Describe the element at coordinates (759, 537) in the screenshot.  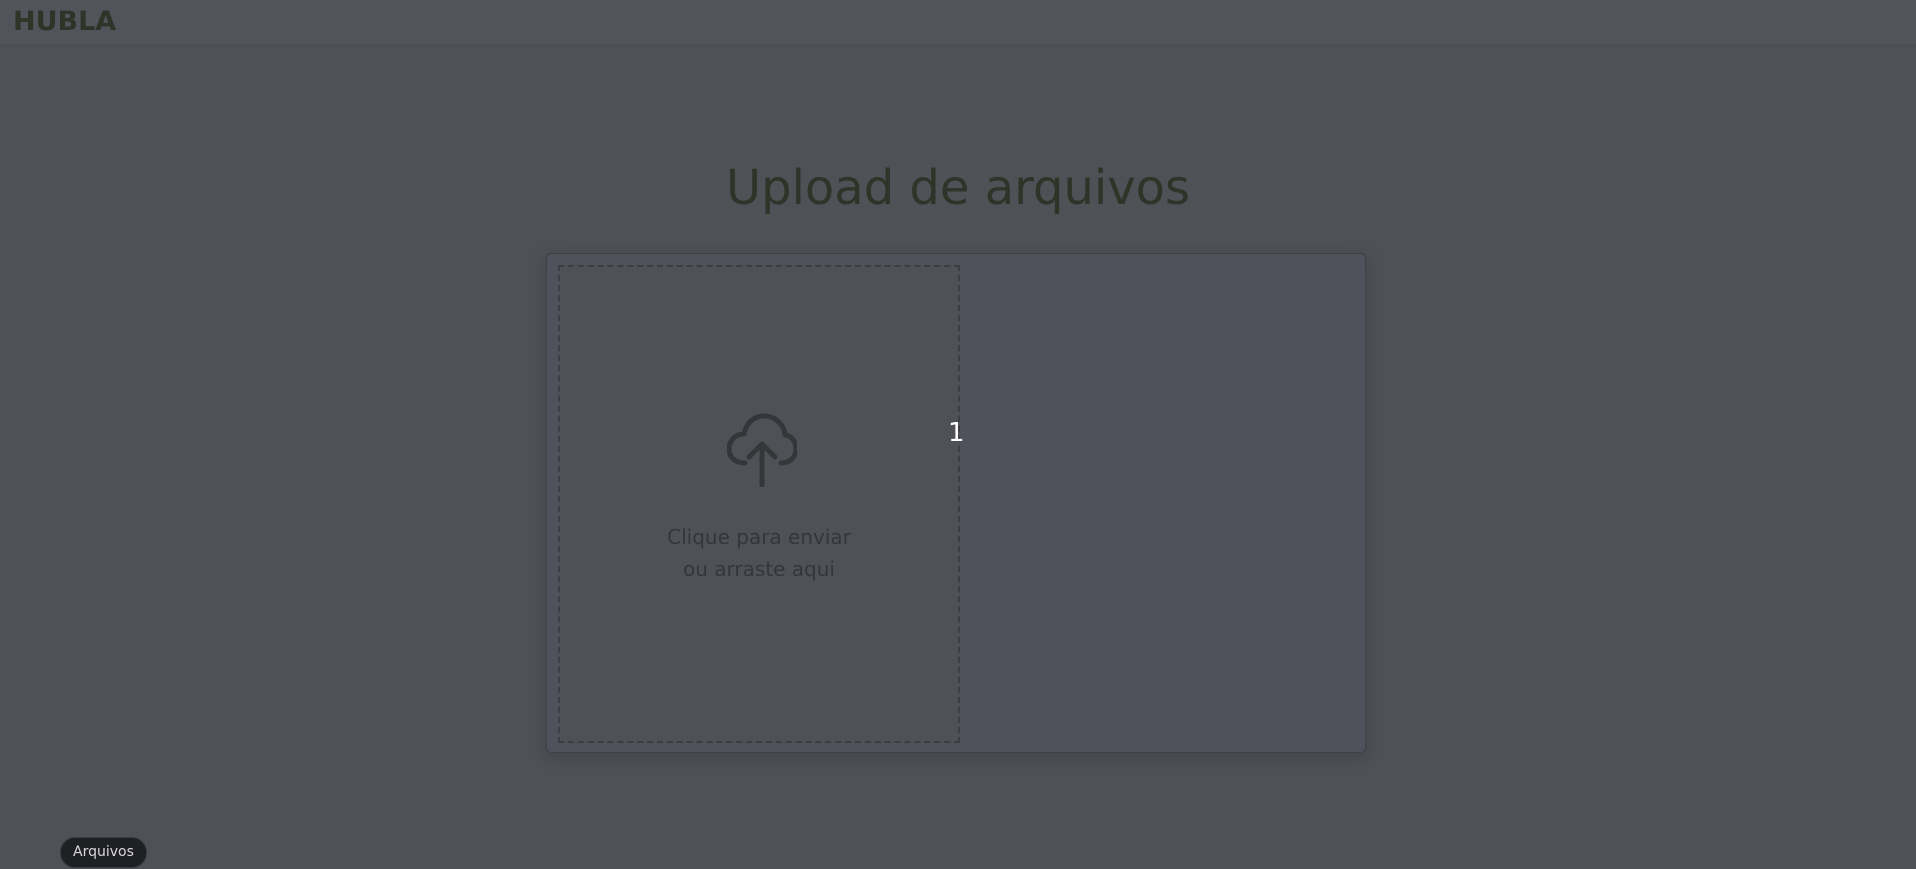
I see `dropzone-hint-line1: Clique para enviar` at that location.